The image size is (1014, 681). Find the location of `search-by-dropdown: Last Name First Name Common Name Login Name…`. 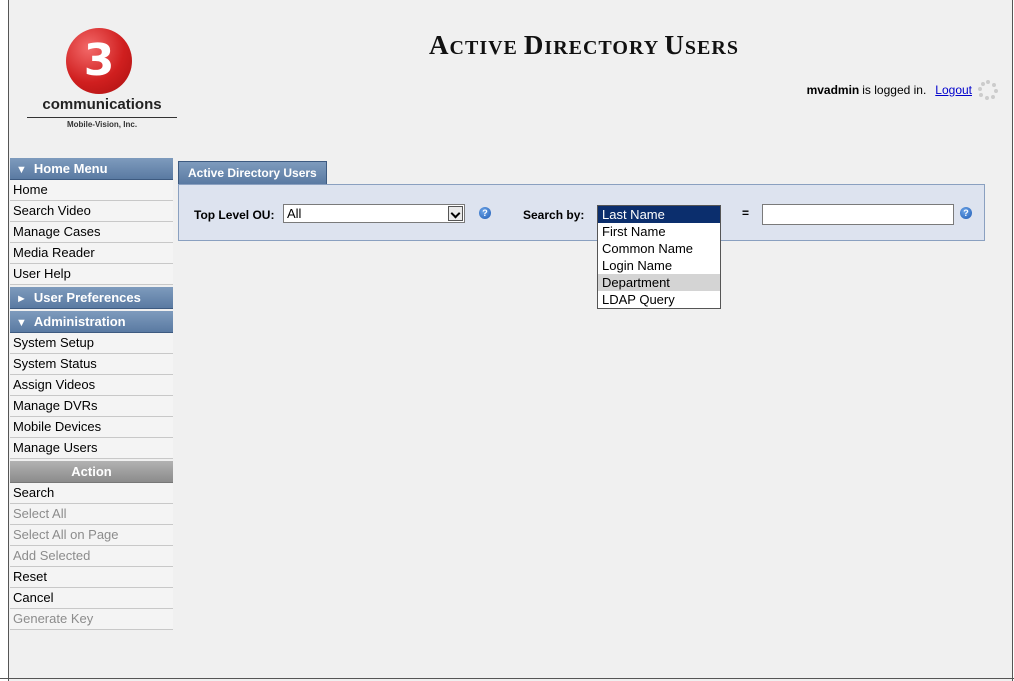

search-by-dropdown: Last Name First Name Common Name Login Name… is located at coordinates (659, 257).